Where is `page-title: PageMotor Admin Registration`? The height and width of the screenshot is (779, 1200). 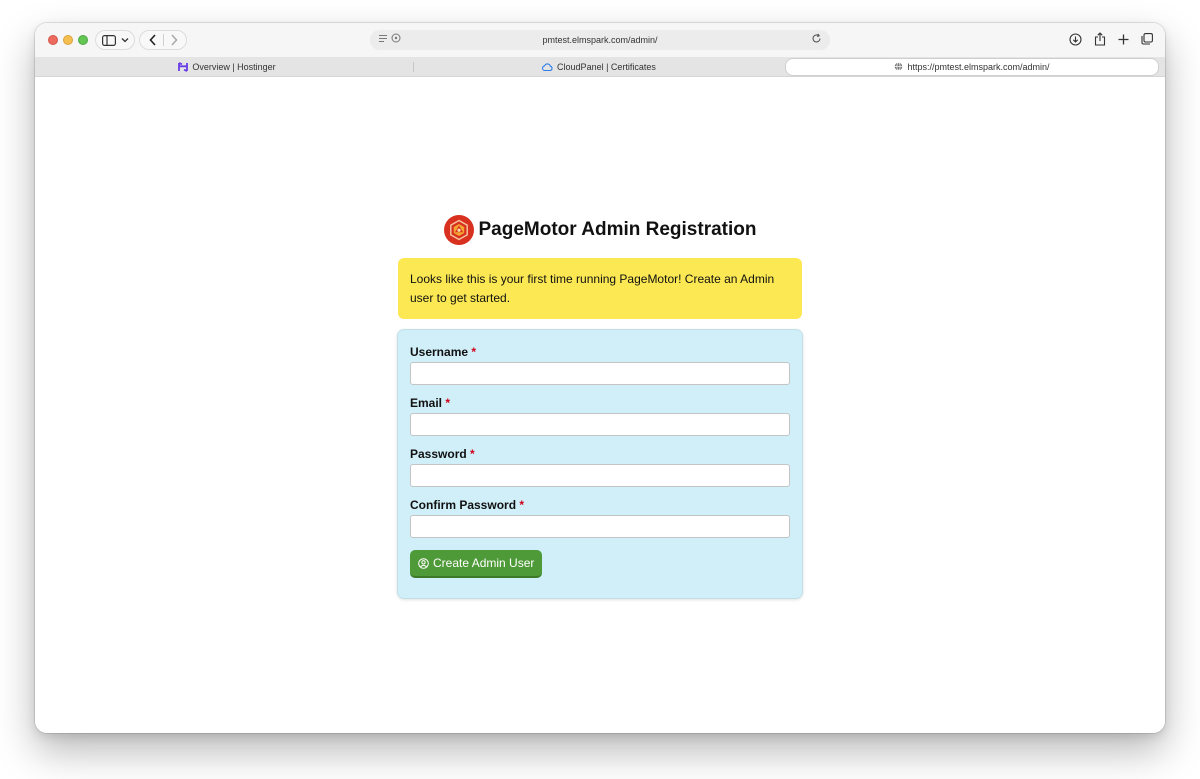 page-title: PageMotor Admin Registration is located at coordinates (617, 229).